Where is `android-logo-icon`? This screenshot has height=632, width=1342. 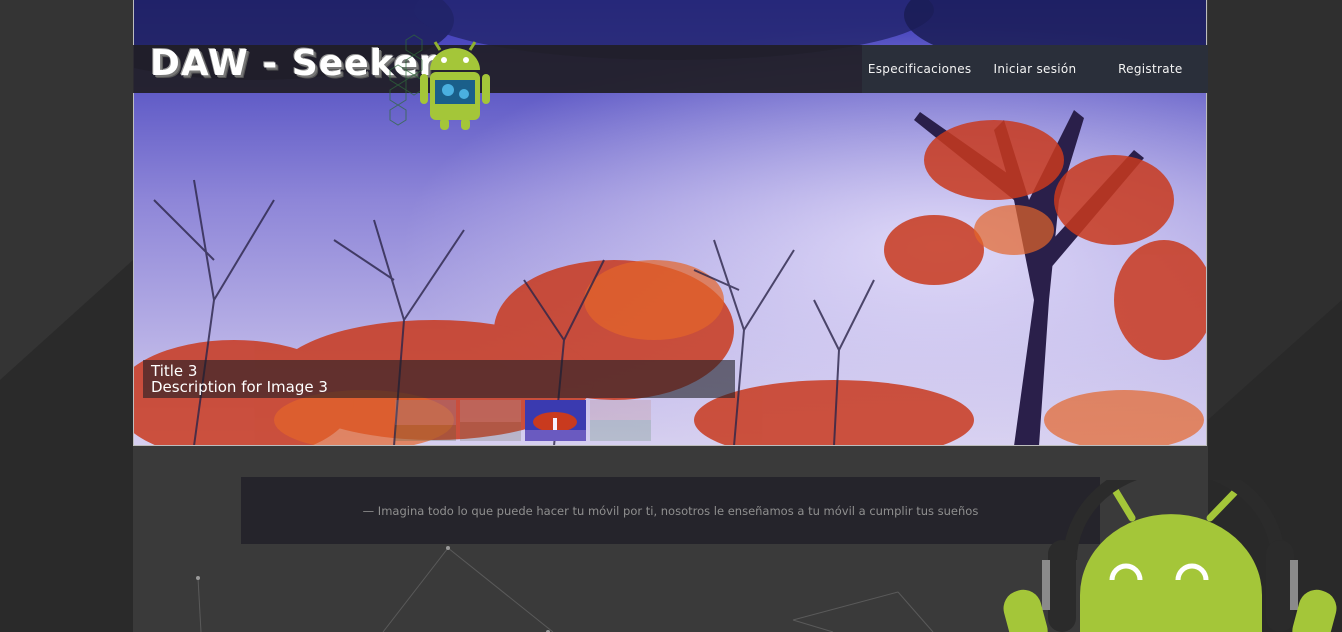
android-logo-icon is located at coordinates (439, 82).